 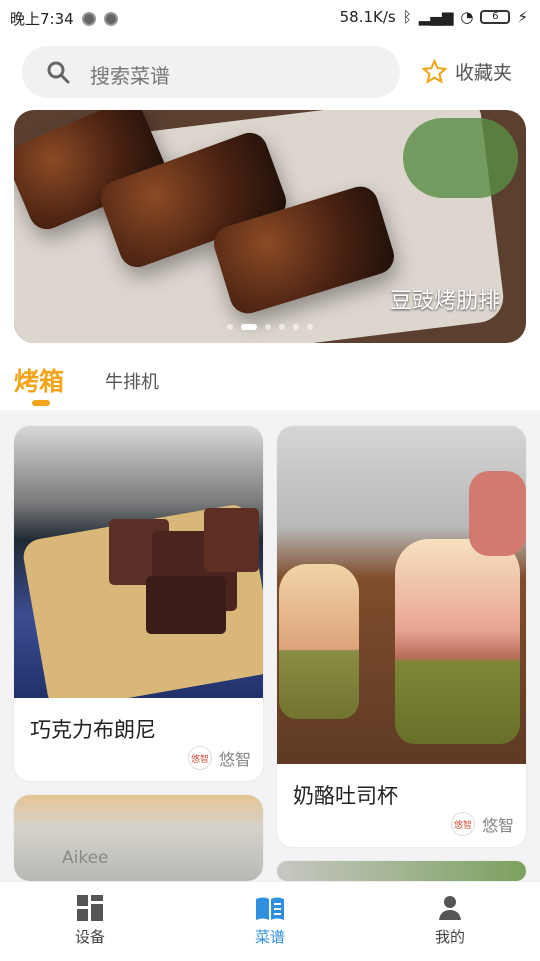 I want to click on appliance-watermark: Aikee, so click(x=85, y=858).